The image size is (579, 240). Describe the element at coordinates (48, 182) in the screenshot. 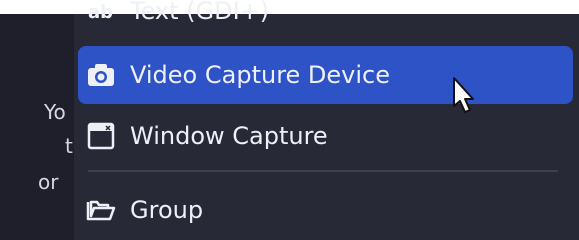

I see `left-panel-text-line-3: or` at that location.